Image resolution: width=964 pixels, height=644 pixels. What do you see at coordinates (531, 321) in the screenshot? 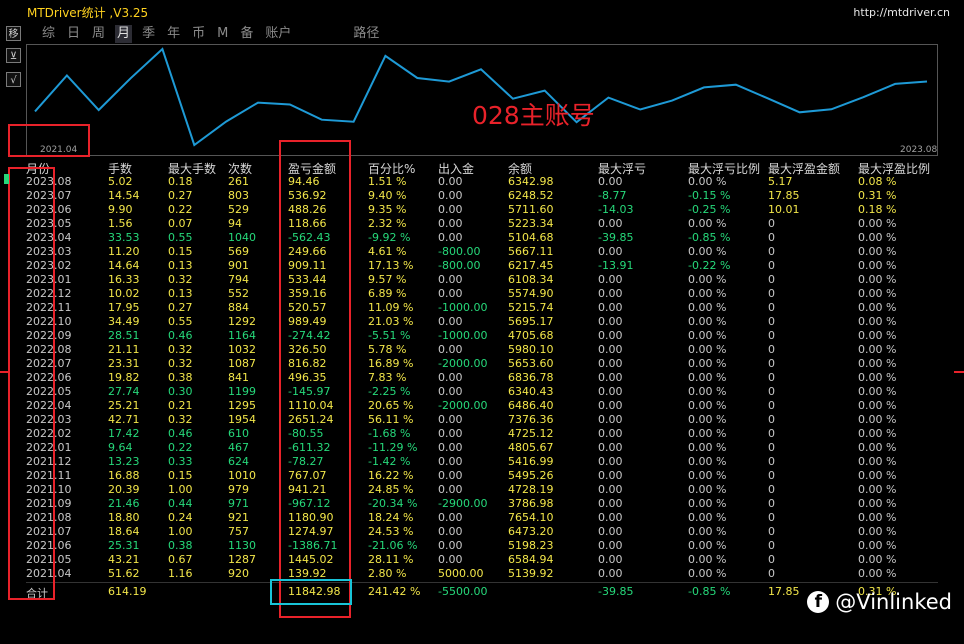
I see `table-cell: 5695.17` at bounding box center [531, 321].